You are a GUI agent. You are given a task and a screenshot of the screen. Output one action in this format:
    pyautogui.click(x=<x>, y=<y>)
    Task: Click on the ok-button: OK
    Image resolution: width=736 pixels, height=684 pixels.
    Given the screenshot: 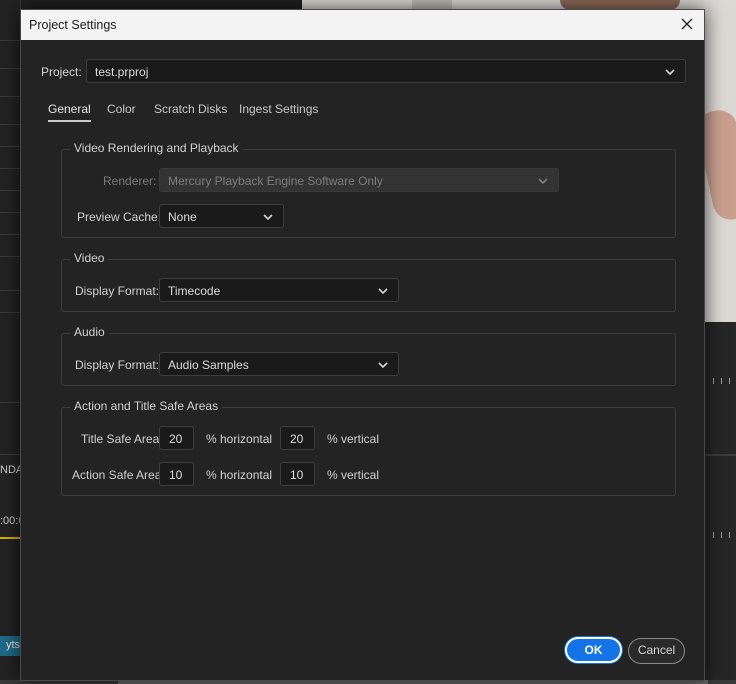 What is the action you would take?
    pyautogui.click(x=593, y=650)
    